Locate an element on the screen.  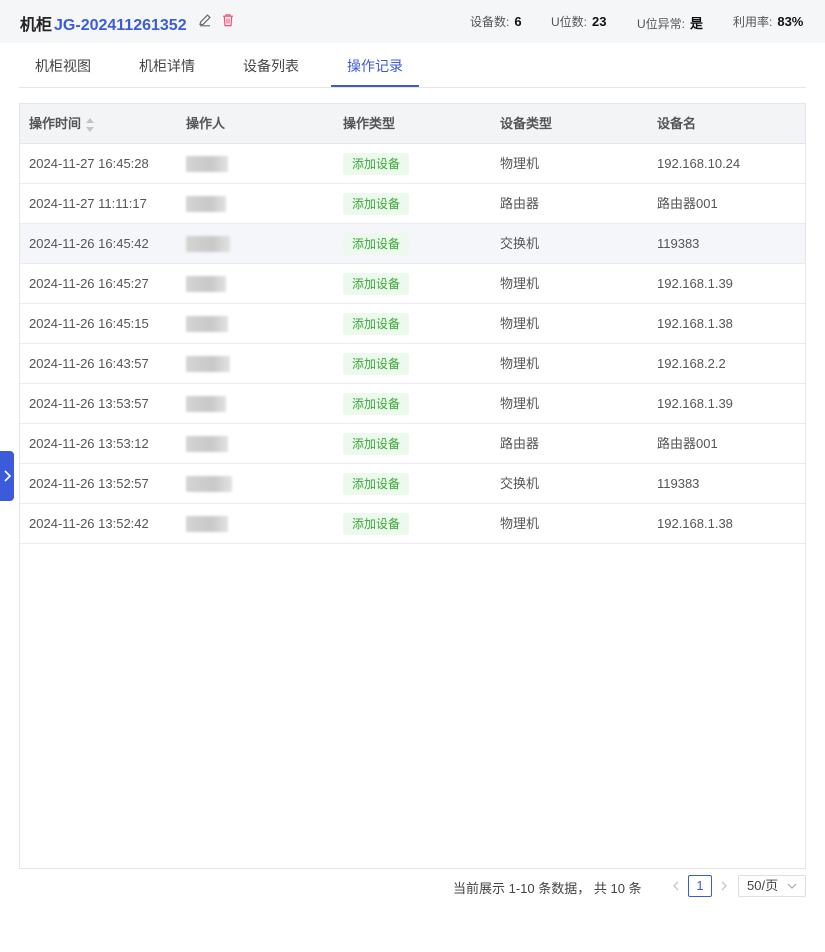
column-header-time: 操作时间 is located at coordinates (62, 124).